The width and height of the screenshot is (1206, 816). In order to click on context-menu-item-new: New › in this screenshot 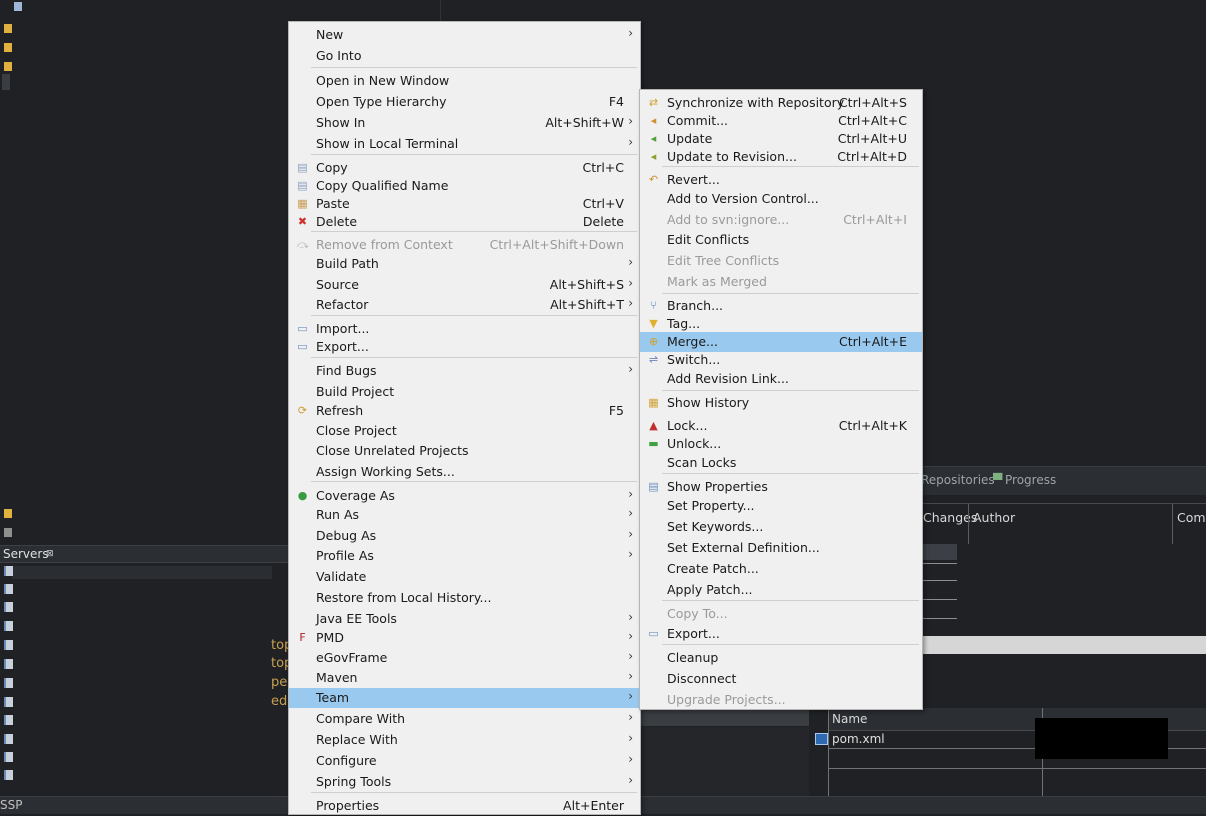, I will do `click(464, 35)`.